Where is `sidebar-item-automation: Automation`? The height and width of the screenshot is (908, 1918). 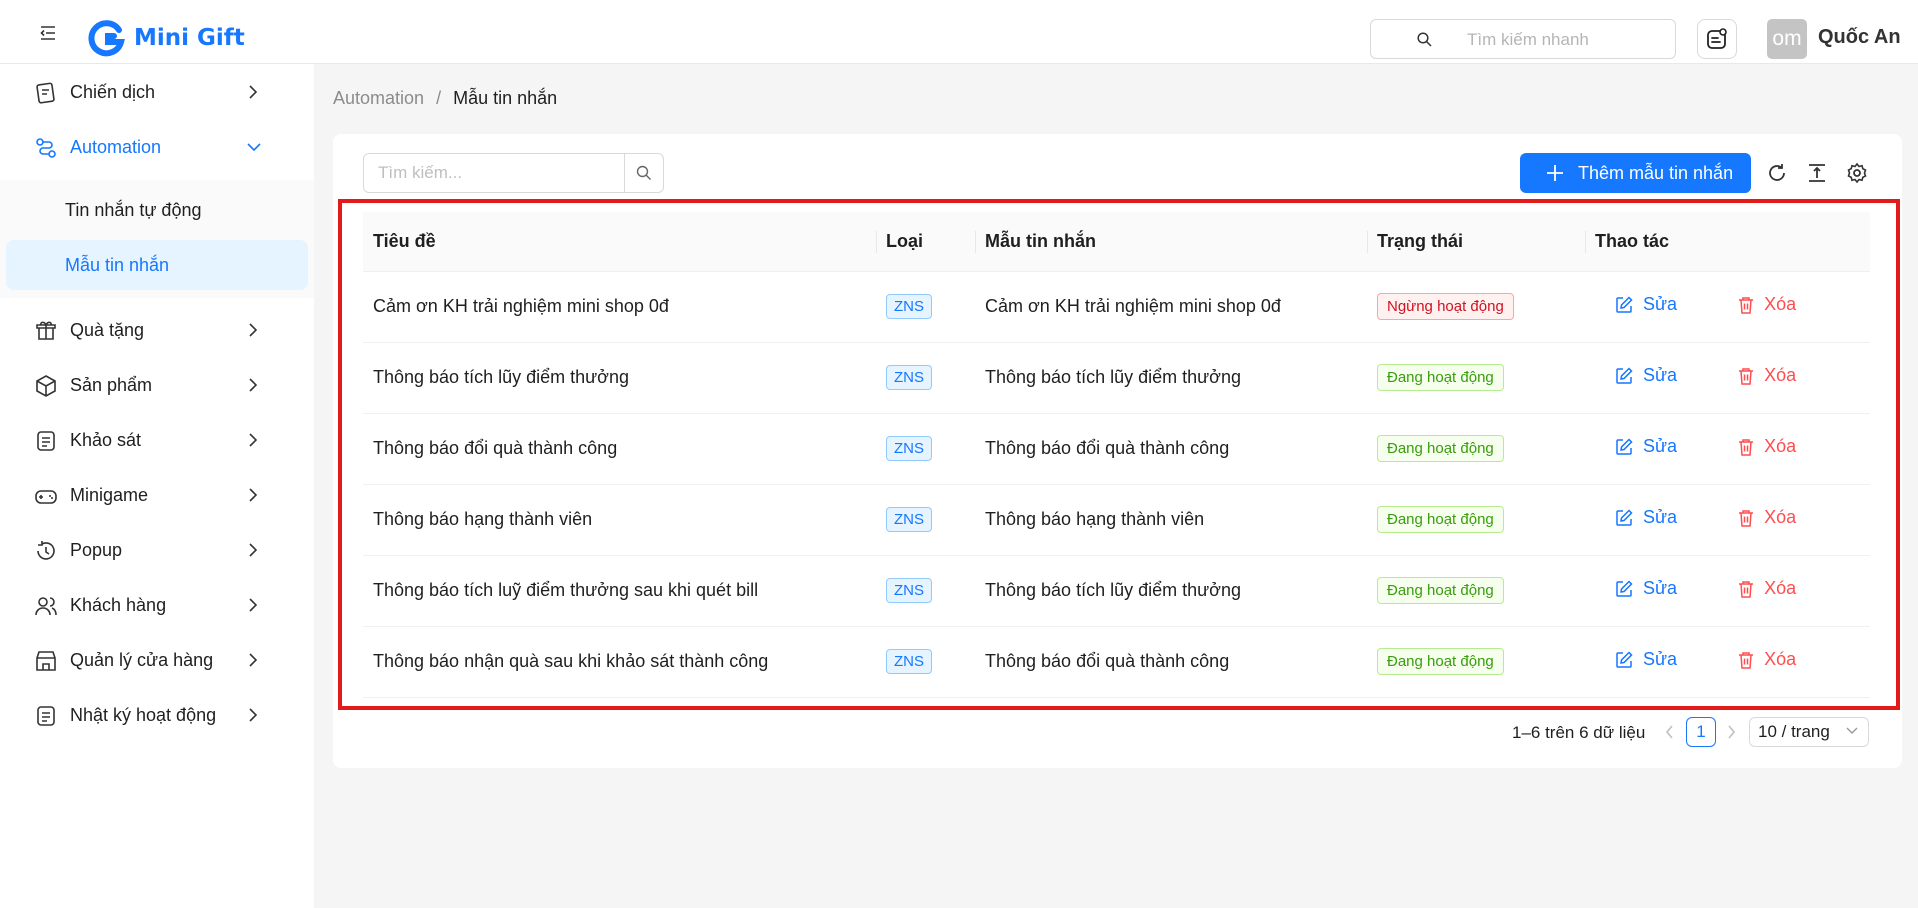
sidebar-item-automation: Automation is located at coordinates (157, 147).